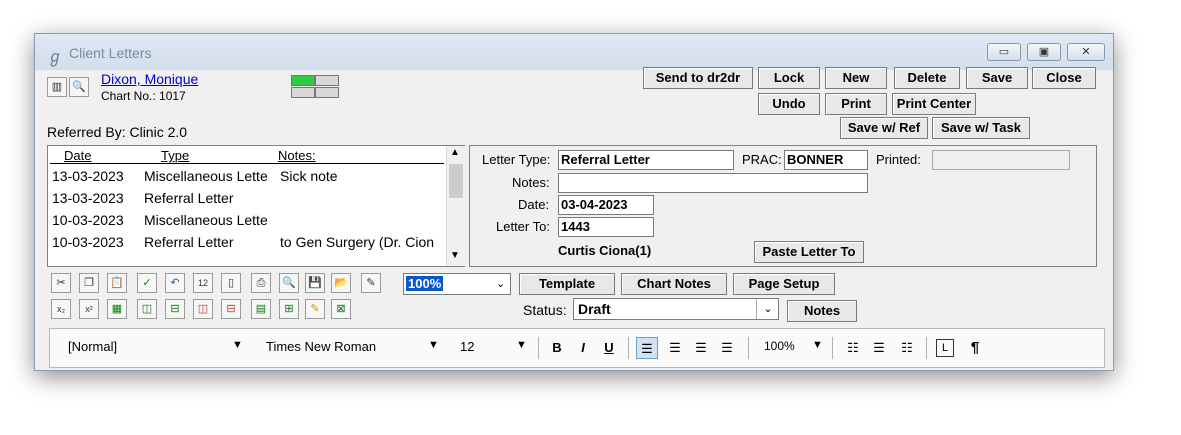 The image size is (1181, 435). Describe the element at coordinates (341, 283) in the screenshot. I see `open-folder-icon: 📂` at that location.